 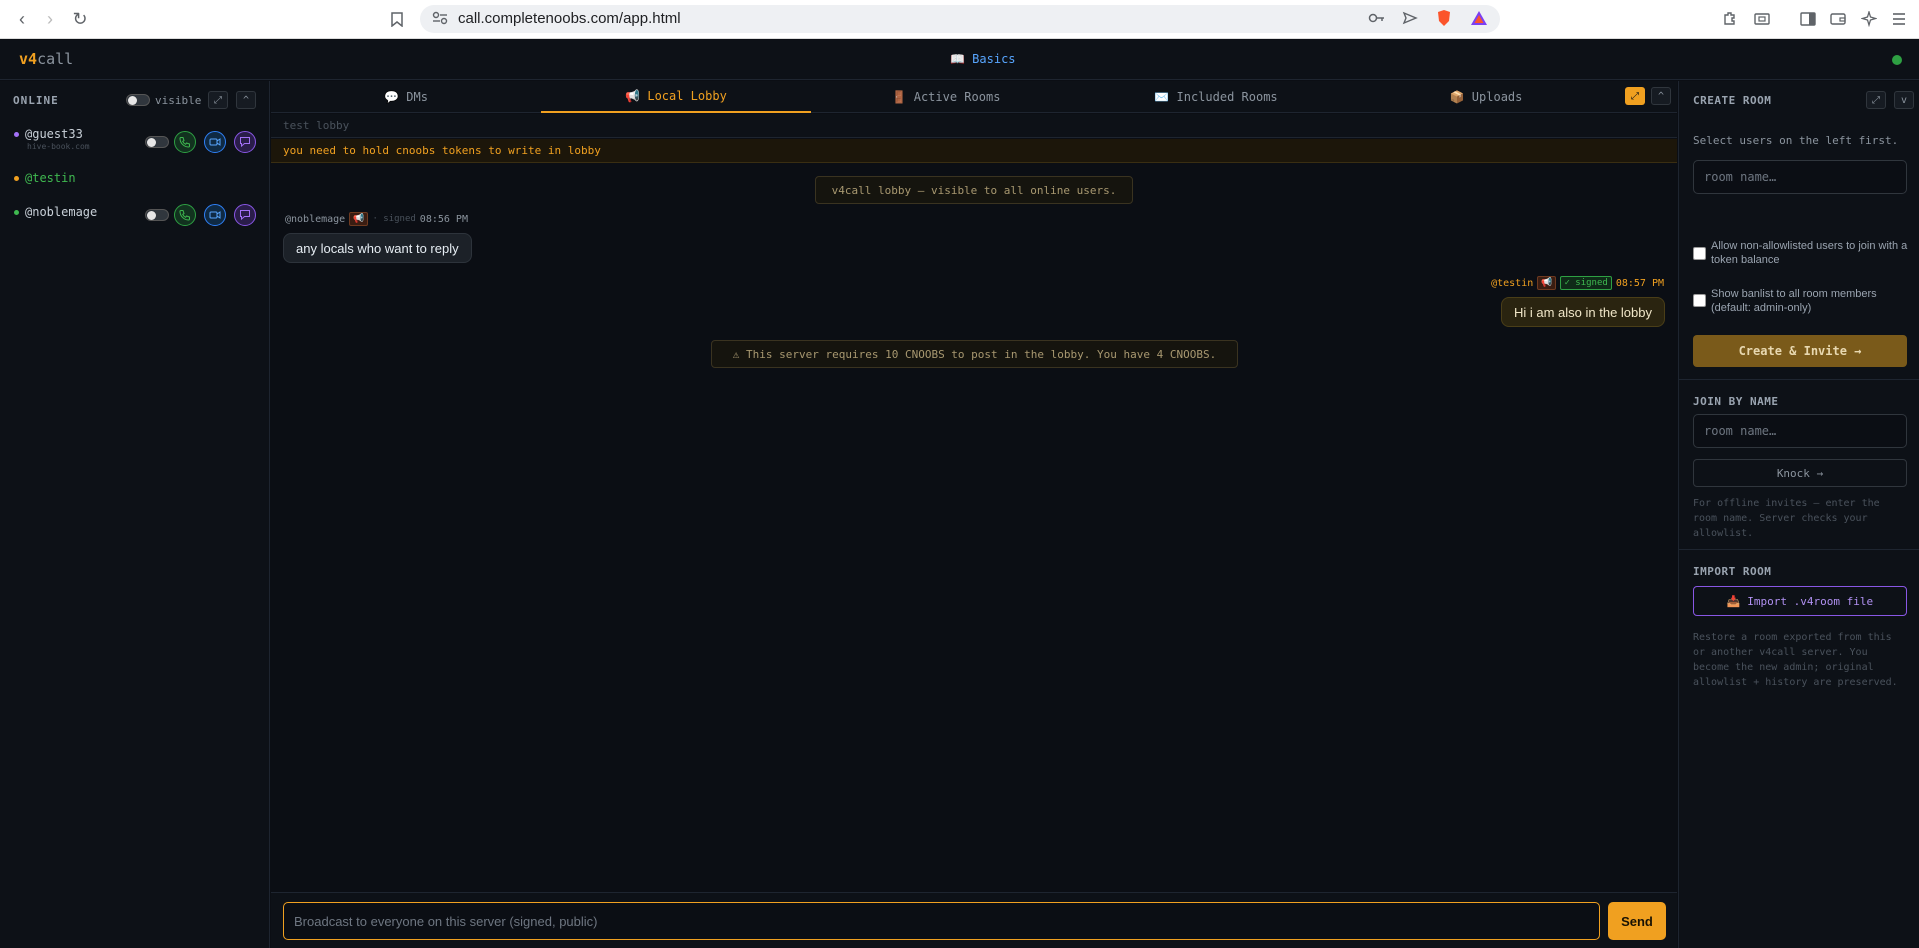 What do you see at coordinates (1730, 19) in the screenshot?
I see `extensions-icon` at bounding box center [1730, 19].